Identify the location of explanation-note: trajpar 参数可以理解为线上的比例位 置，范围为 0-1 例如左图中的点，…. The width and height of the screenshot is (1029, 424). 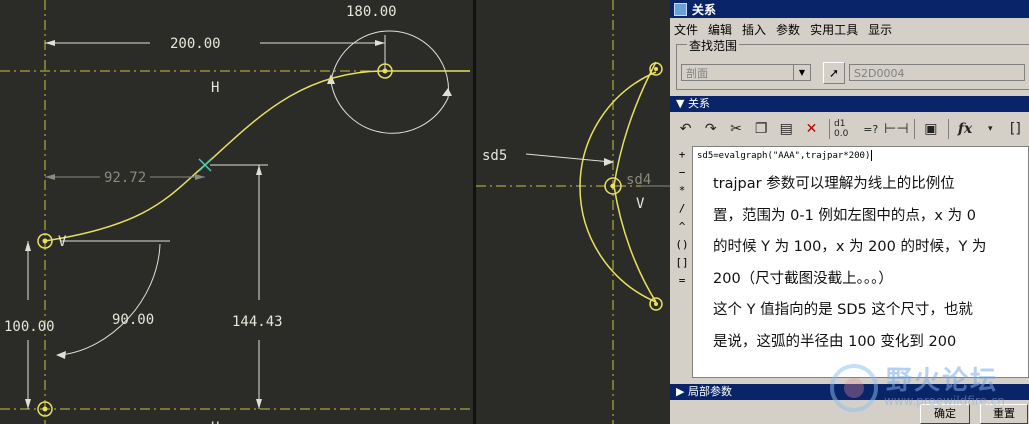
(863, 263).